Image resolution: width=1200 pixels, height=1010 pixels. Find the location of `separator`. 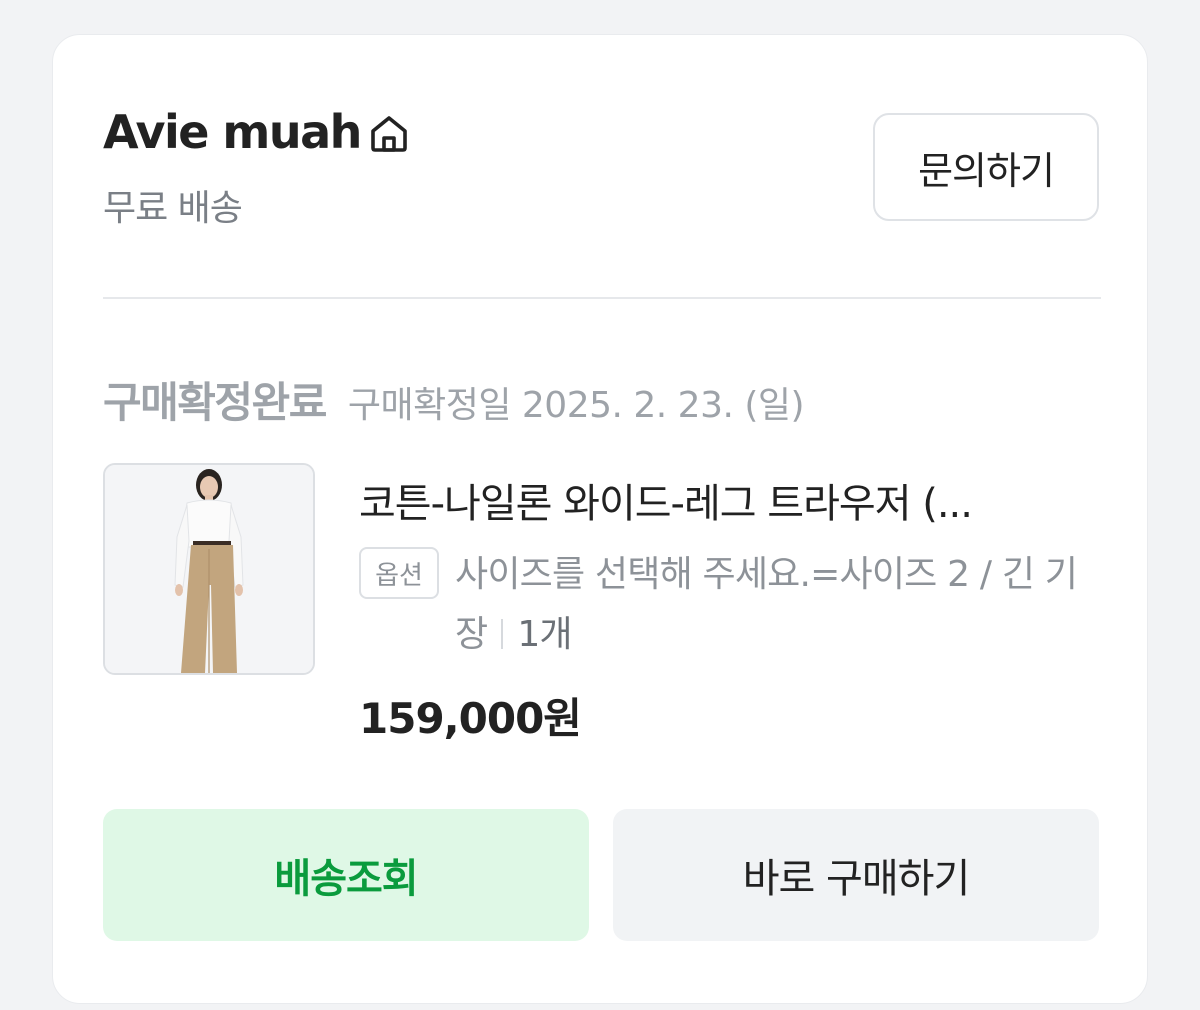

separator is located at coordinates (502, 634).